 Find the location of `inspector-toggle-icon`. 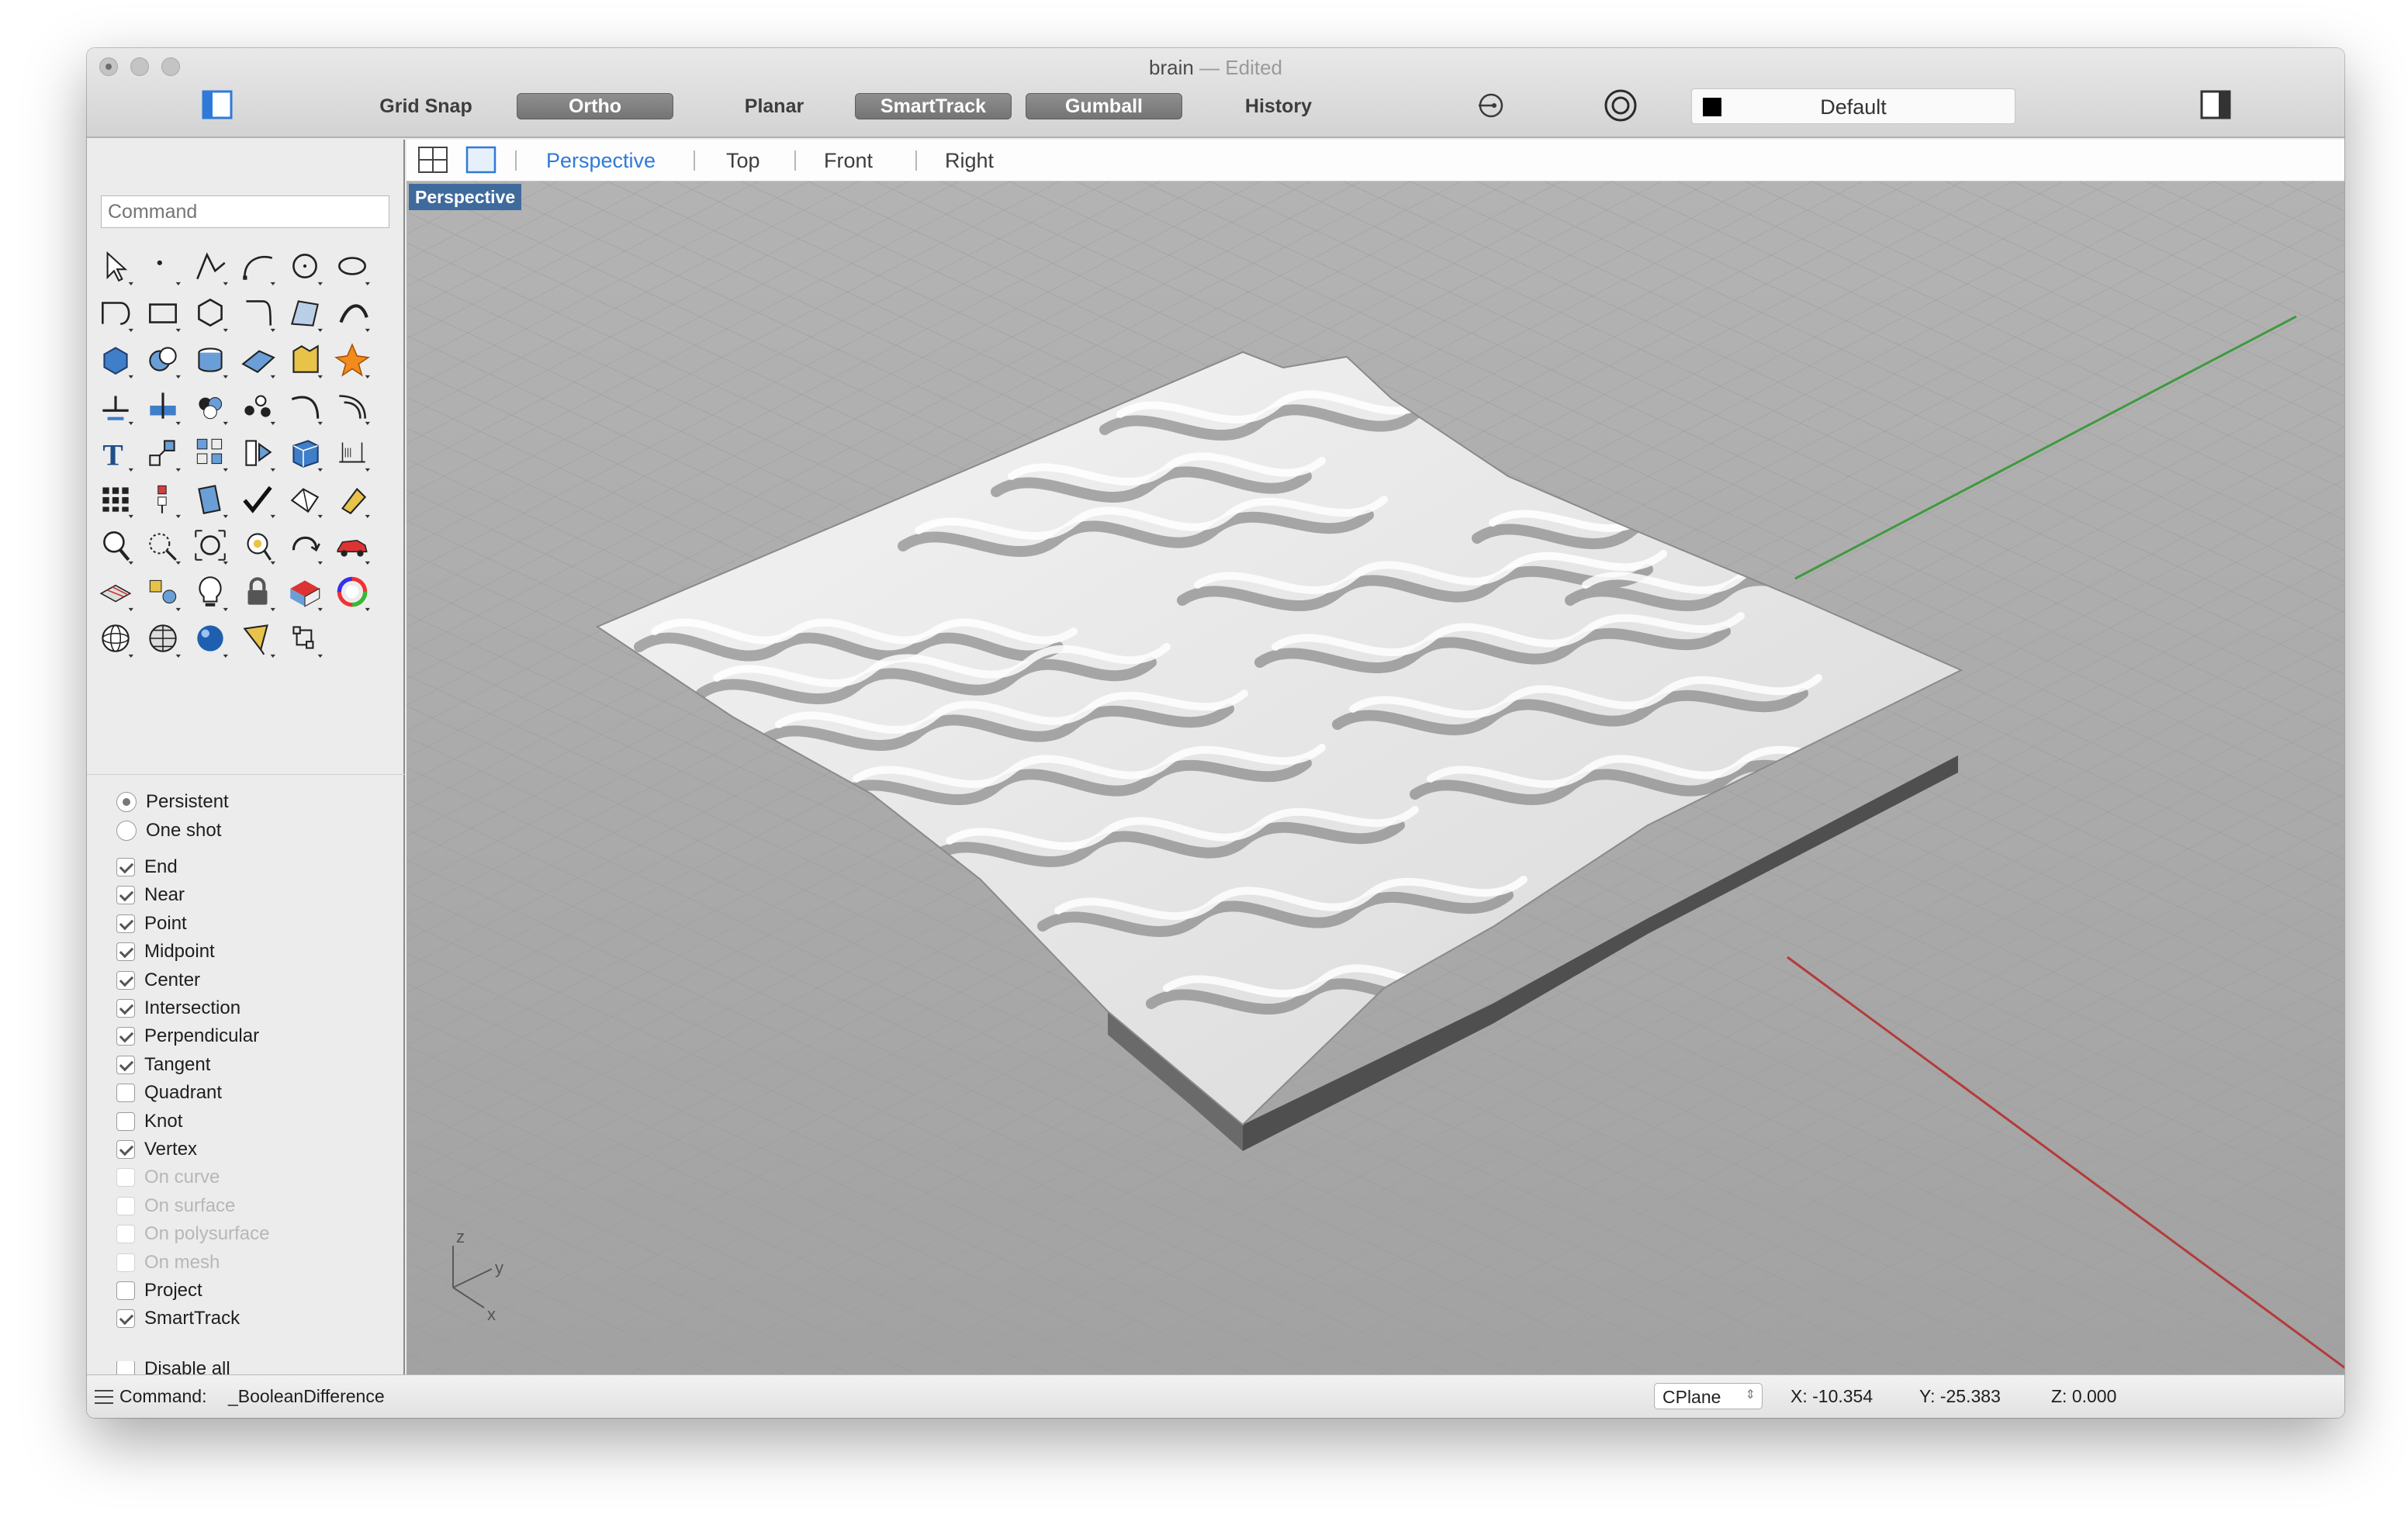

inspector-toggle-icon is located at coordinates (2215, 106).